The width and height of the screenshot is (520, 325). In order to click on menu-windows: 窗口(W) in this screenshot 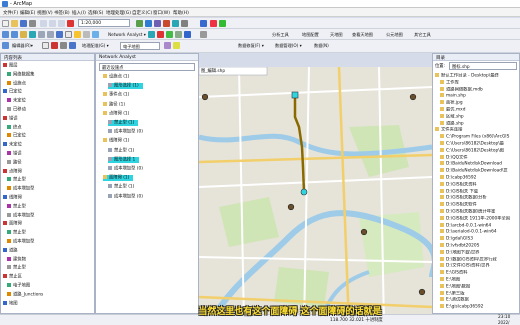, I will do `click(161, 13)`.